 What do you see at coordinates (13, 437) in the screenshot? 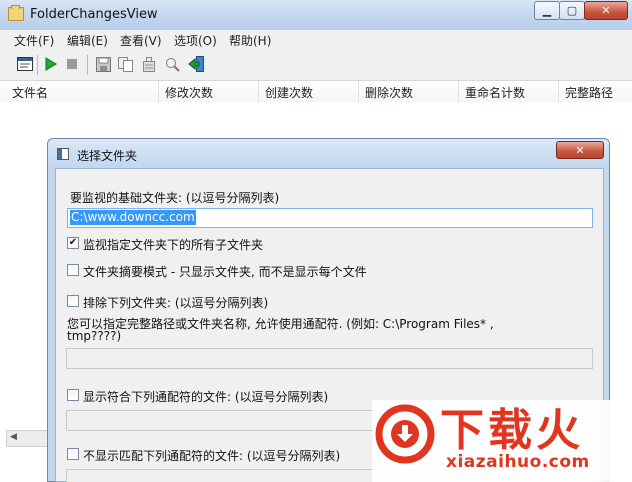
I see `scroll-left-icon: ◀` at bounding box center [13, 437].